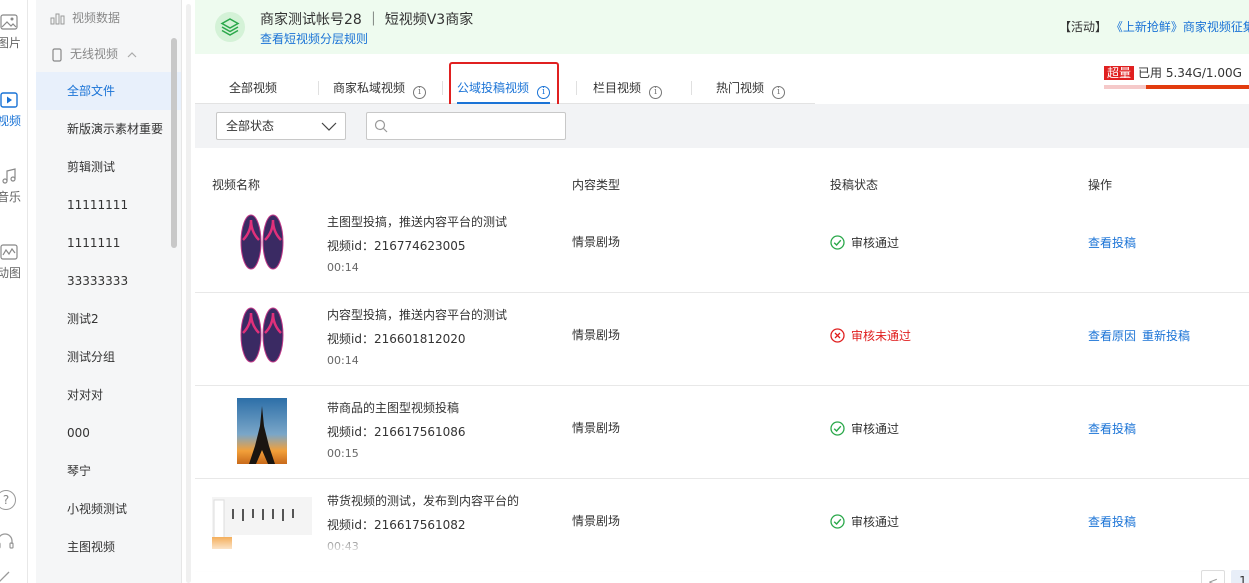  I want to click on sidebar-folder-item: 1111111, so click(108, 243).